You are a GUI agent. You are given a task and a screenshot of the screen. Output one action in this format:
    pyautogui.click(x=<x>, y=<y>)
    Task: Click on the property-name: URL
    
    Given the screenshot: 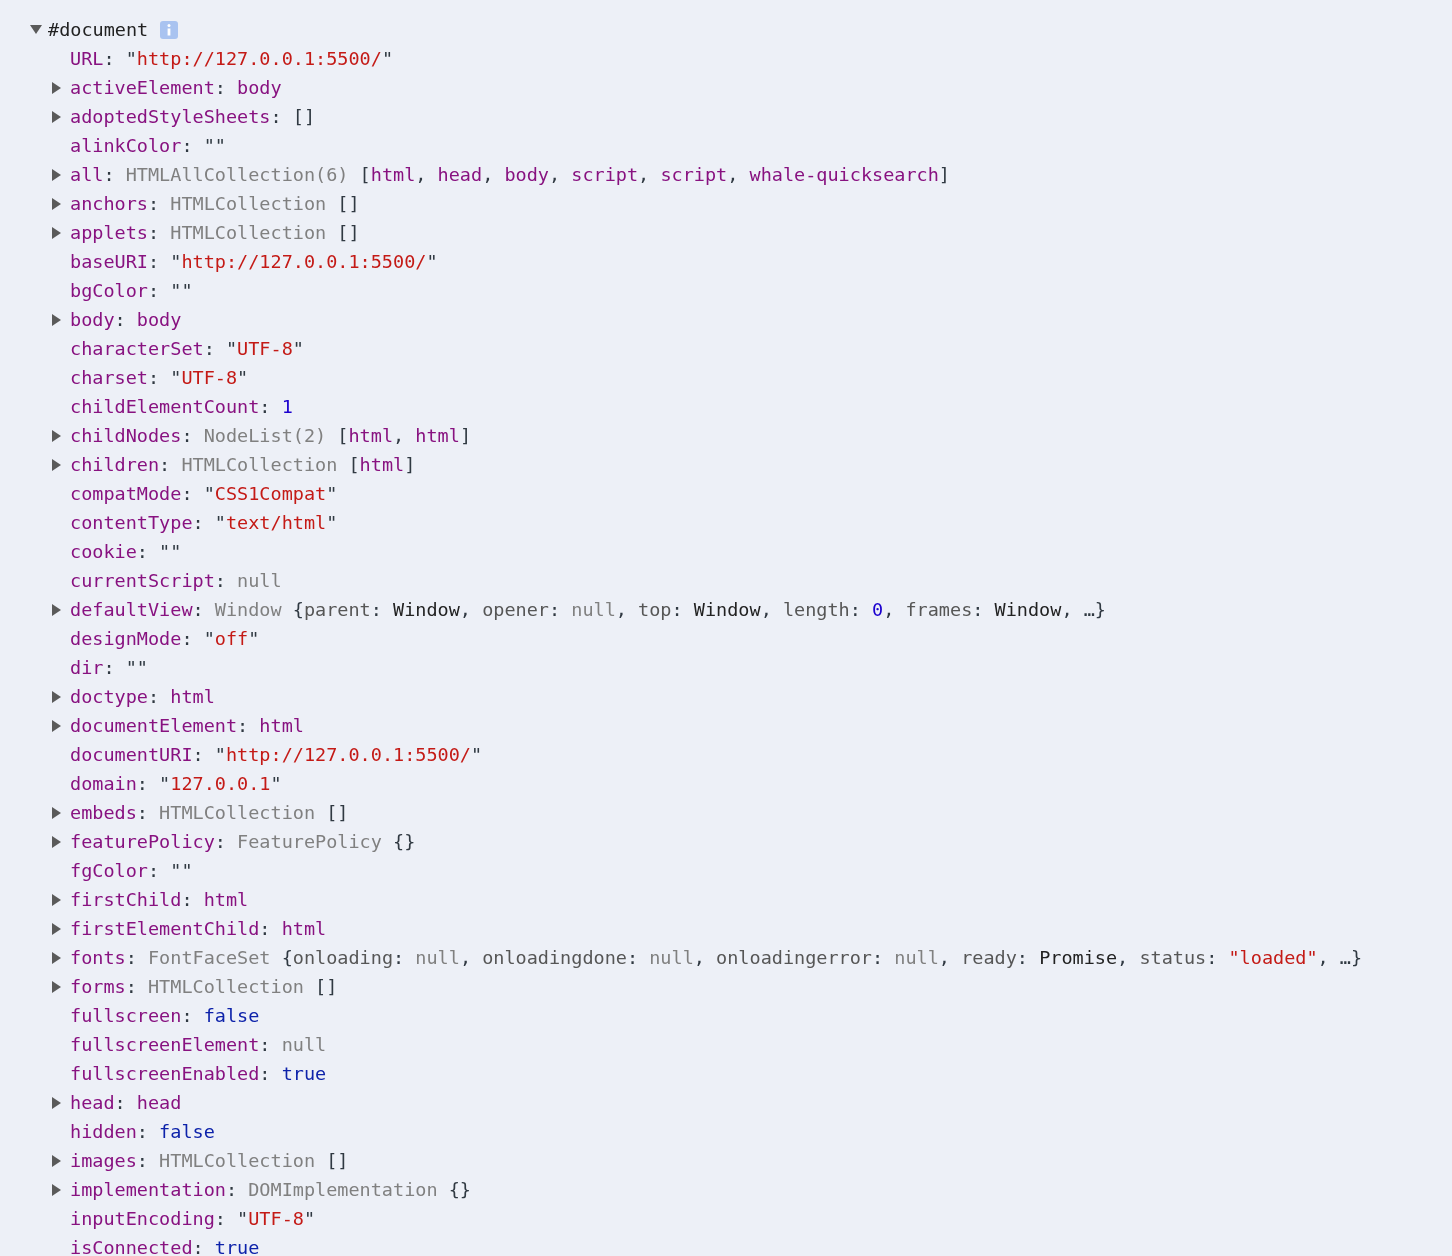 What is the action you would take?
    pyautogui.click(x=87, y=58)
    